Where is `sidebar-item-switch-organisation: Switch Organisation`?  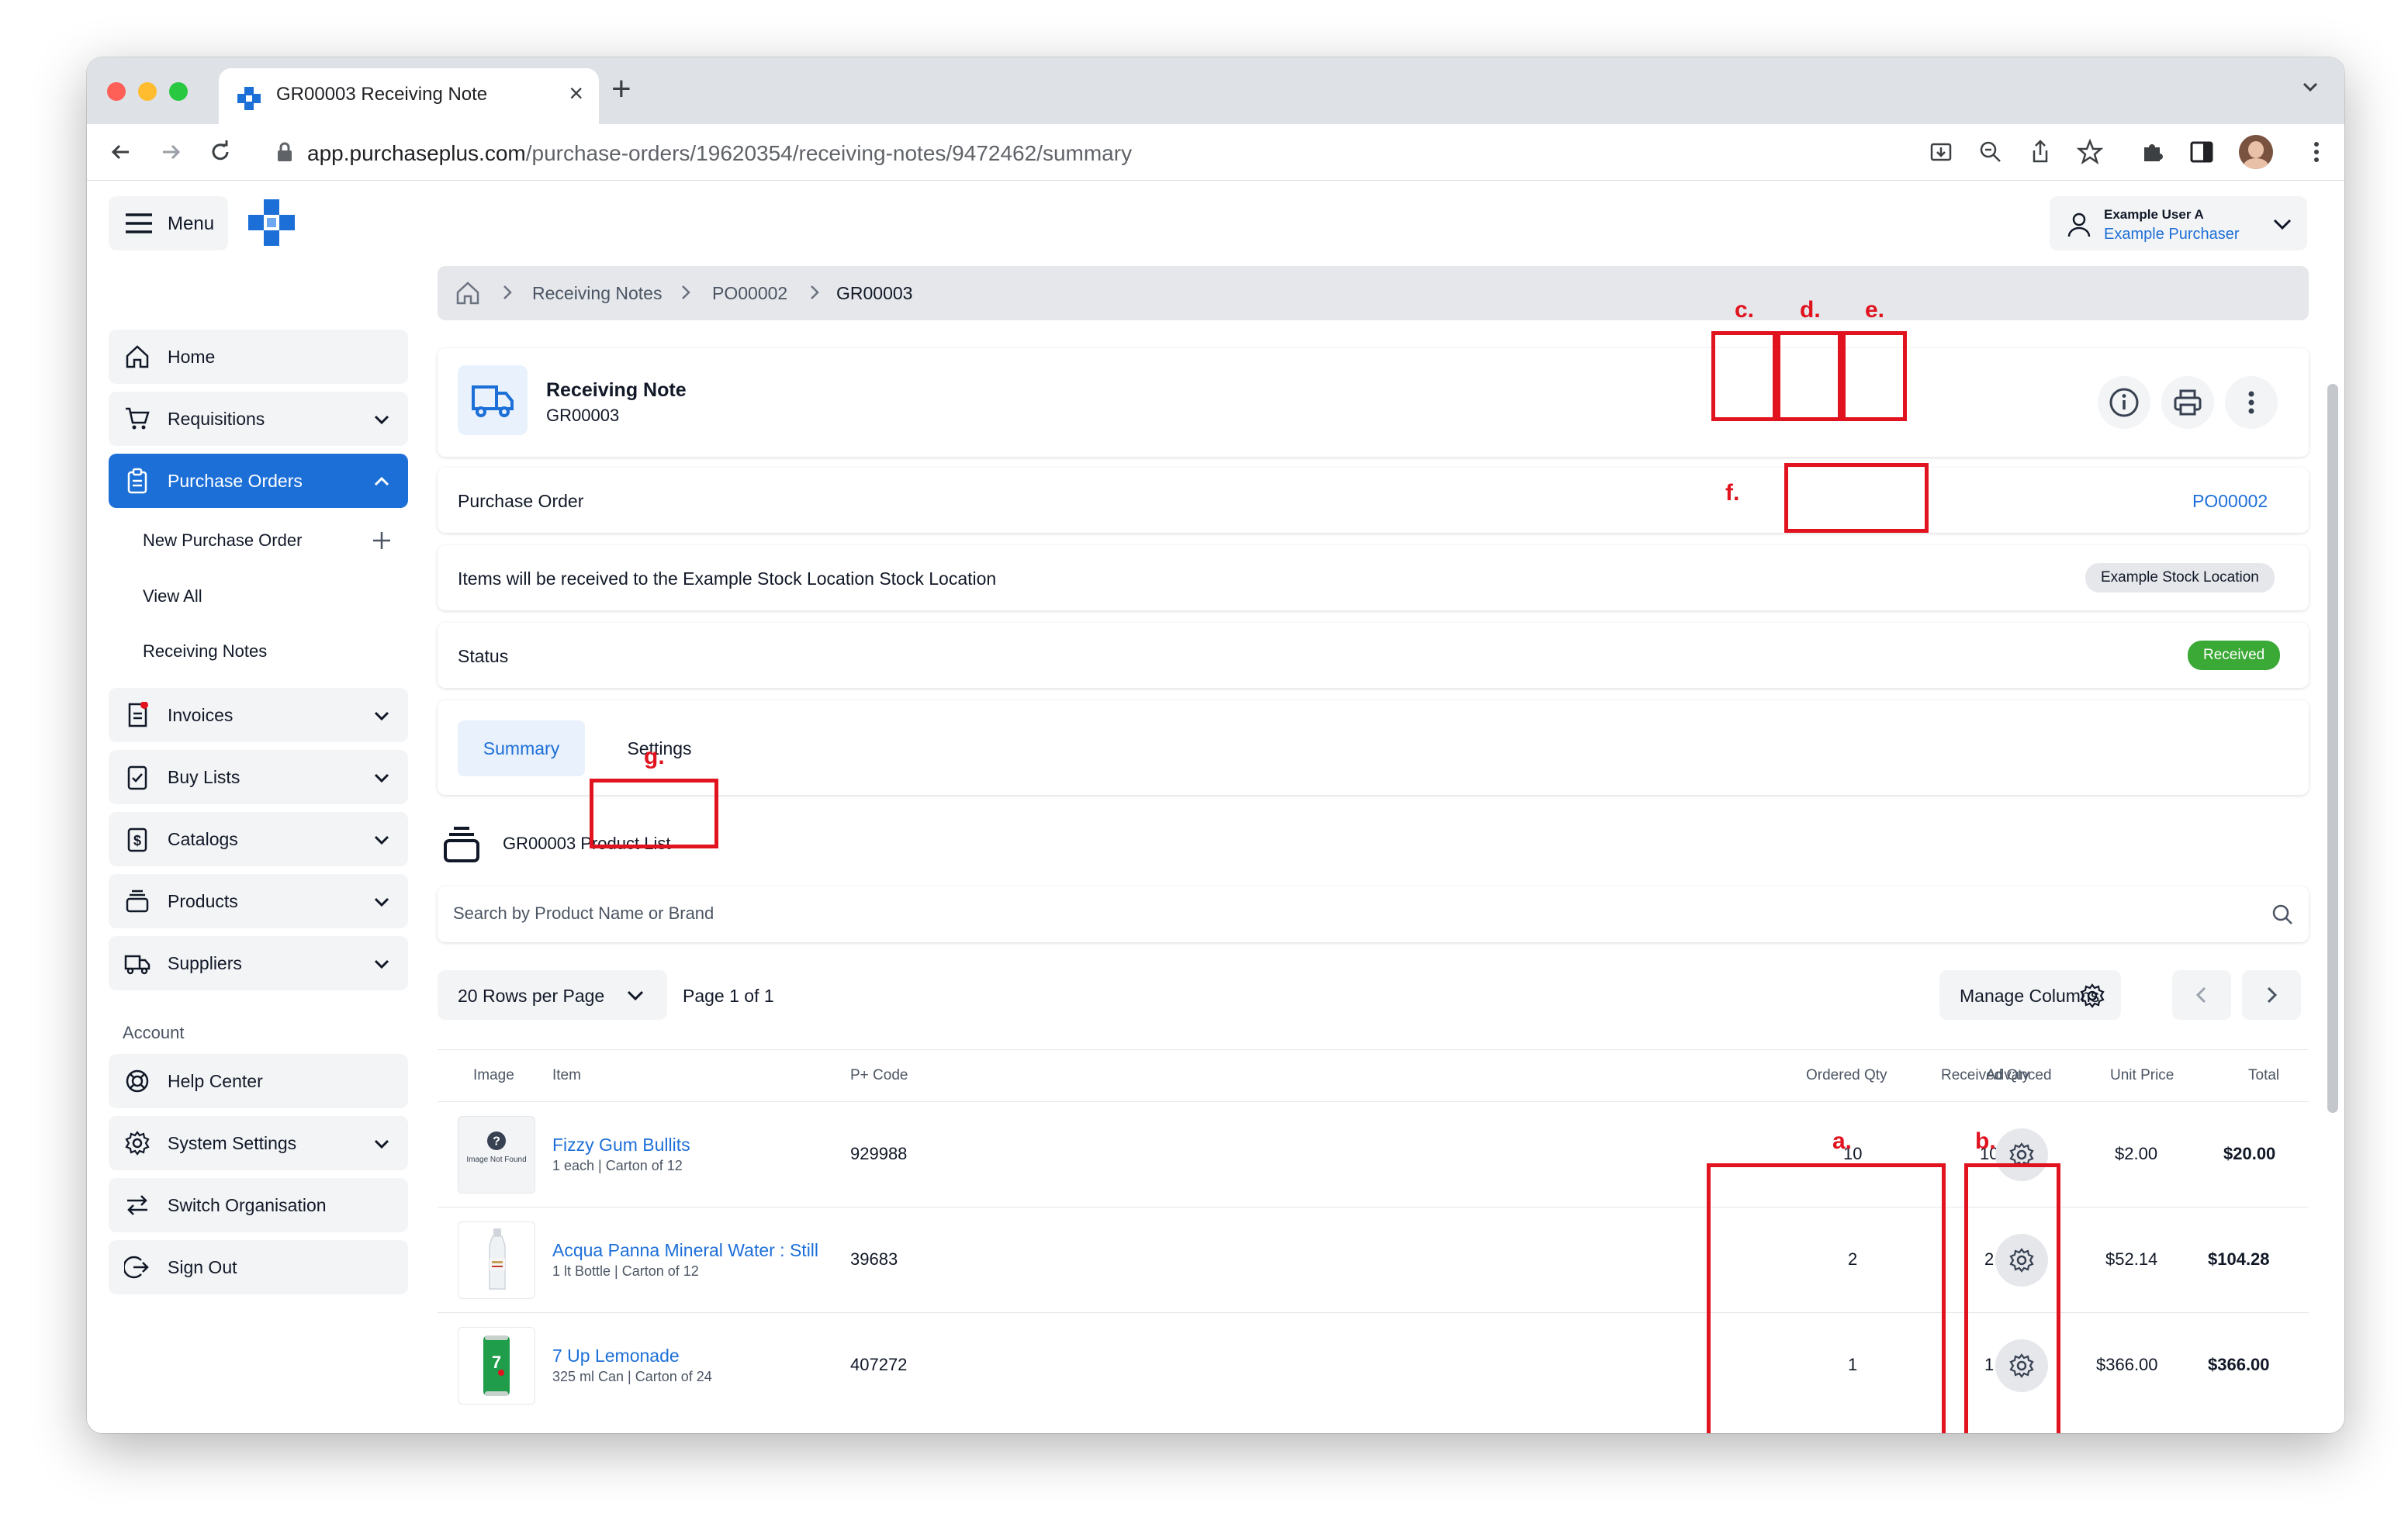
sidebar-item-switch-organisation: Switch Organisation is located at coordinates (258, 1205).